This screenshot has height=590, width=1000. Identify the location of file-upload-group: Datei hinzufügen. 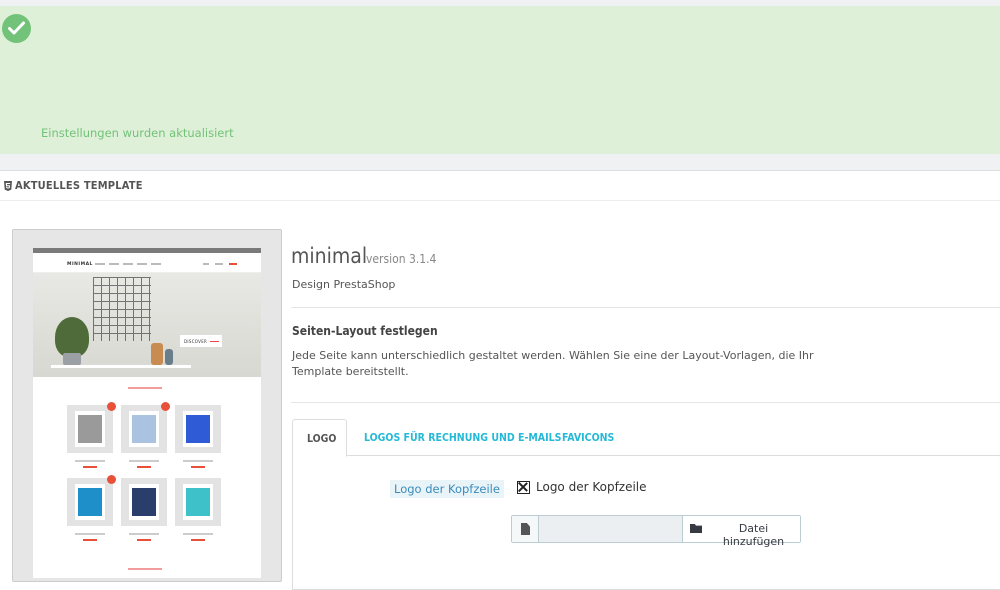
(656, 531).